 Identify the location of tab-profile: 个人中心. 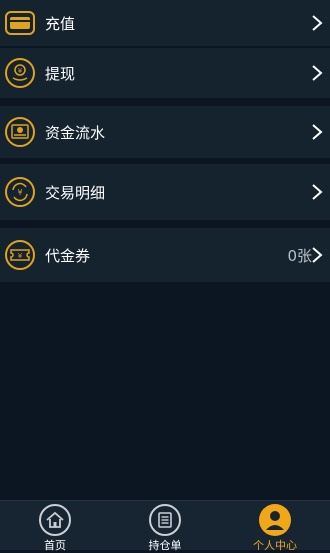
(275, 526).